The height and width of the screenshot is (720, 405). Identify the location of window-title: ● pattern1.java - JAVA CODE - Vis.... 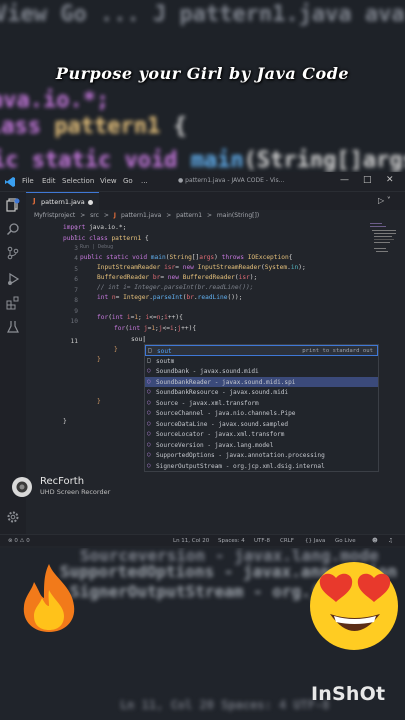
(231, 180).